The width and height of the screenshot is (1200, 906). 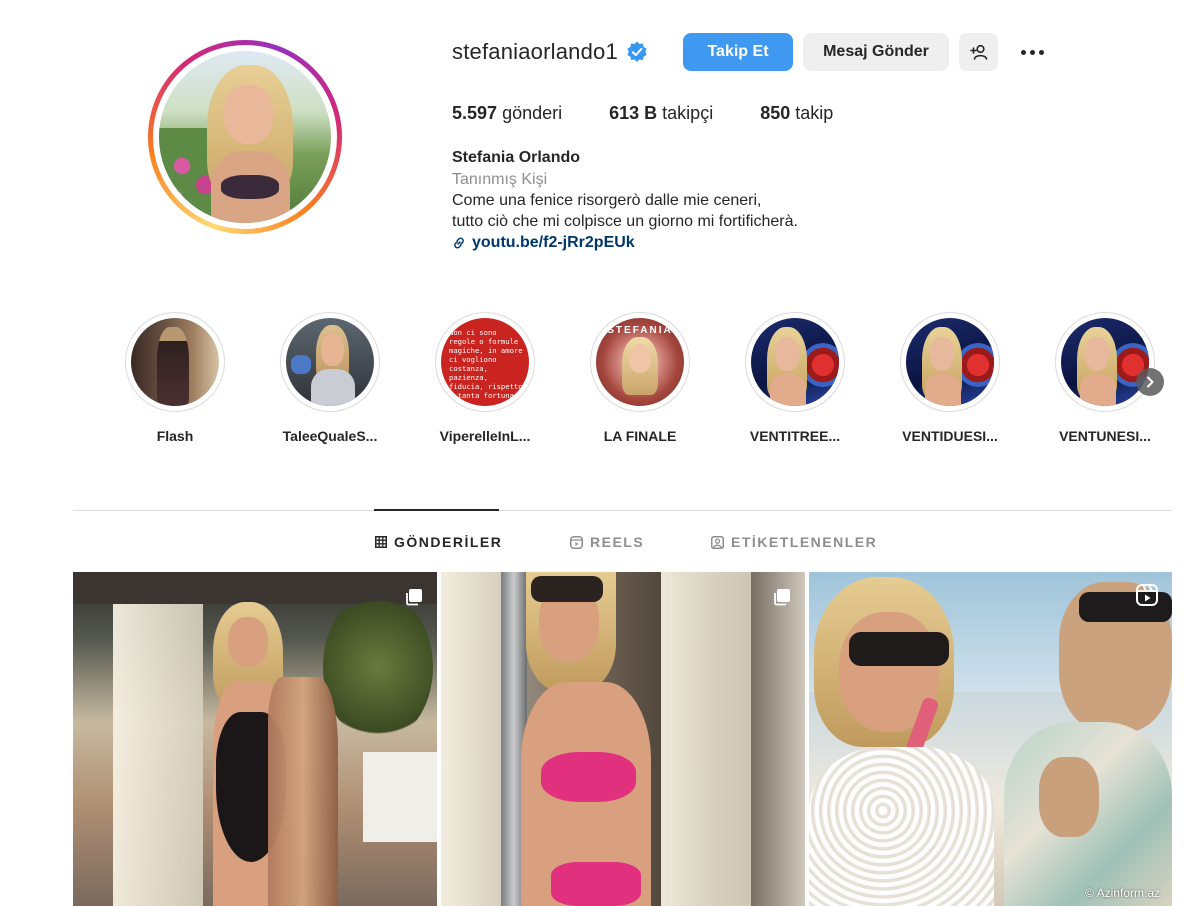 What do you see at coordinates (1032, 52) in the screenshot?
I see `more-options-icon` at bounding box center [1032, 52].